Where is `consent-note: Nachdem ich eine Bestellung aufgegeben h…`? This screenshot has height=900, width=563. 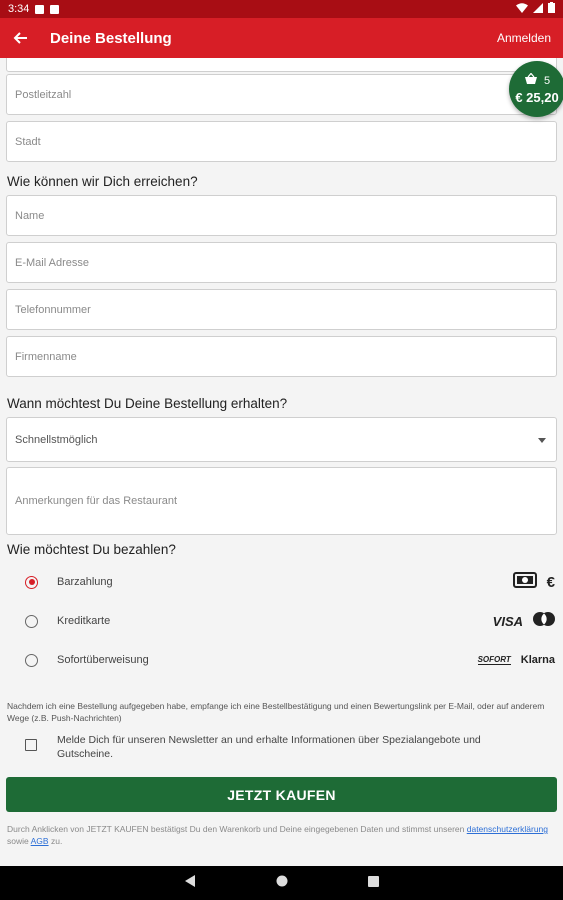 consent-note: Nachdem ich eine Bestellung aufgegeben h… is located at coordinates (276, 712).